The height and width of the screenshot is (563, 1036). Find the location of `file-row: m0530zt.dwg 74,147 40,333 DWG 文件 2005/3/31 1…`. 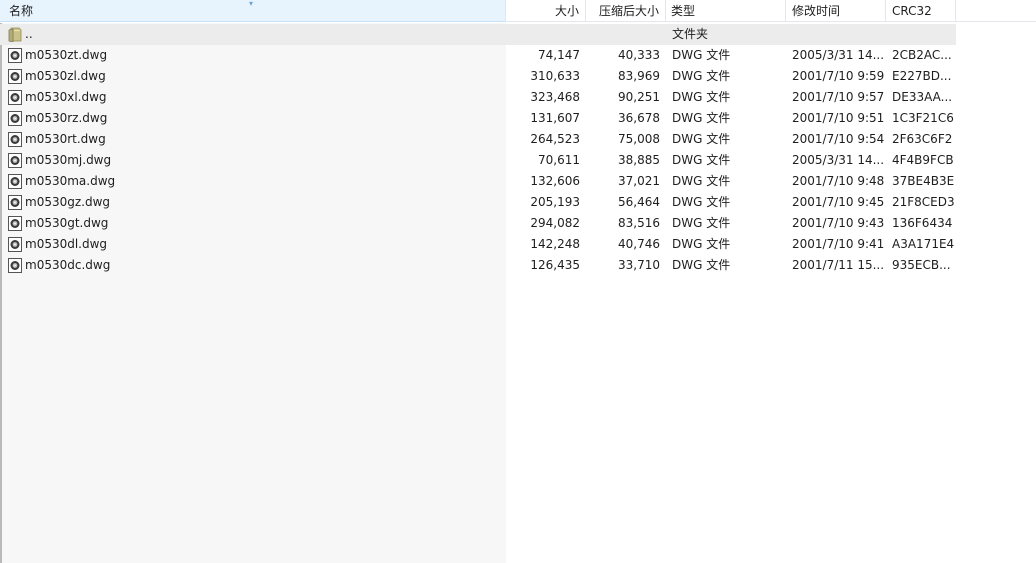

file-row: m0530zt.dwg 74,147 40,333 DWG 文件 2005/3/31 1… is located at coordinates (478, 55).